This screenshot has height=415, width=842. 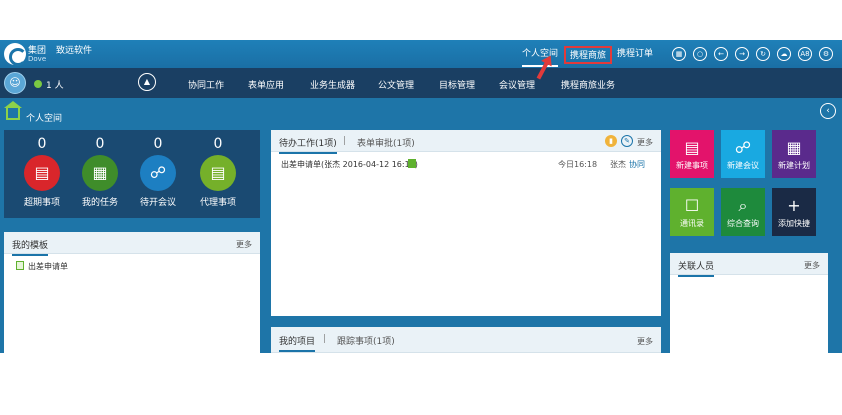 I want to click on stats-panel: 0 ▤ 超期事项 0 ▦ 我的任务 0 ☍ 待开会议 0 ▤ 代理事项, so click(x=132, y=174).